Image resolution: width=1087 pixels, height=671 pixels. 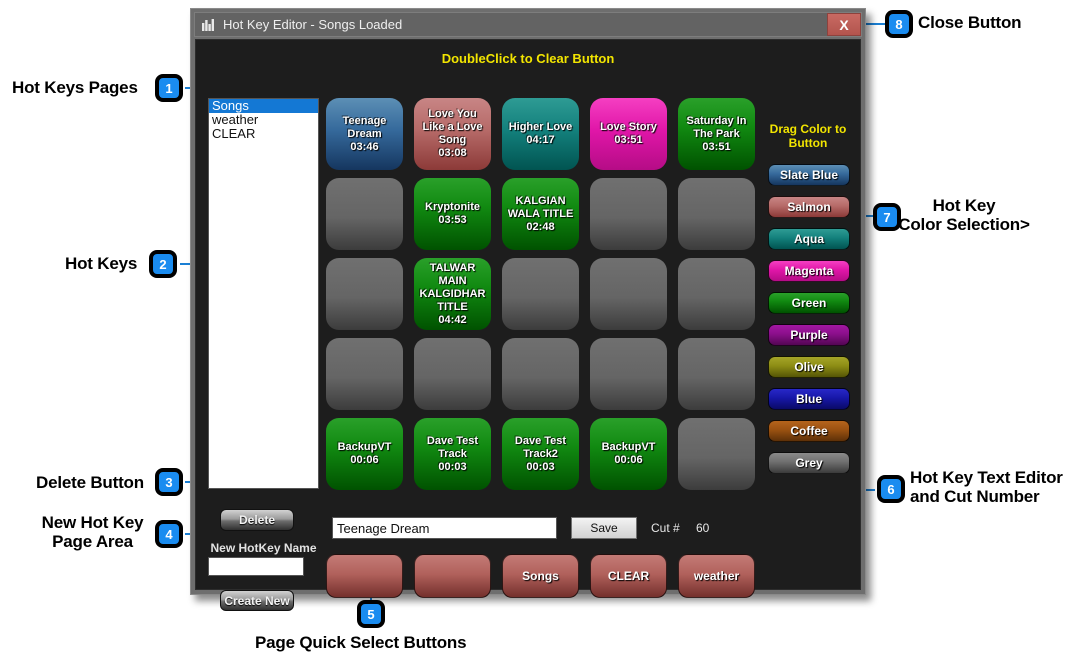 What do you see at coordinates (540, 207) in the screenshot?
I see `hot-key-title: KALGIAN WALA TITLE` at bounding box center [540, 207].